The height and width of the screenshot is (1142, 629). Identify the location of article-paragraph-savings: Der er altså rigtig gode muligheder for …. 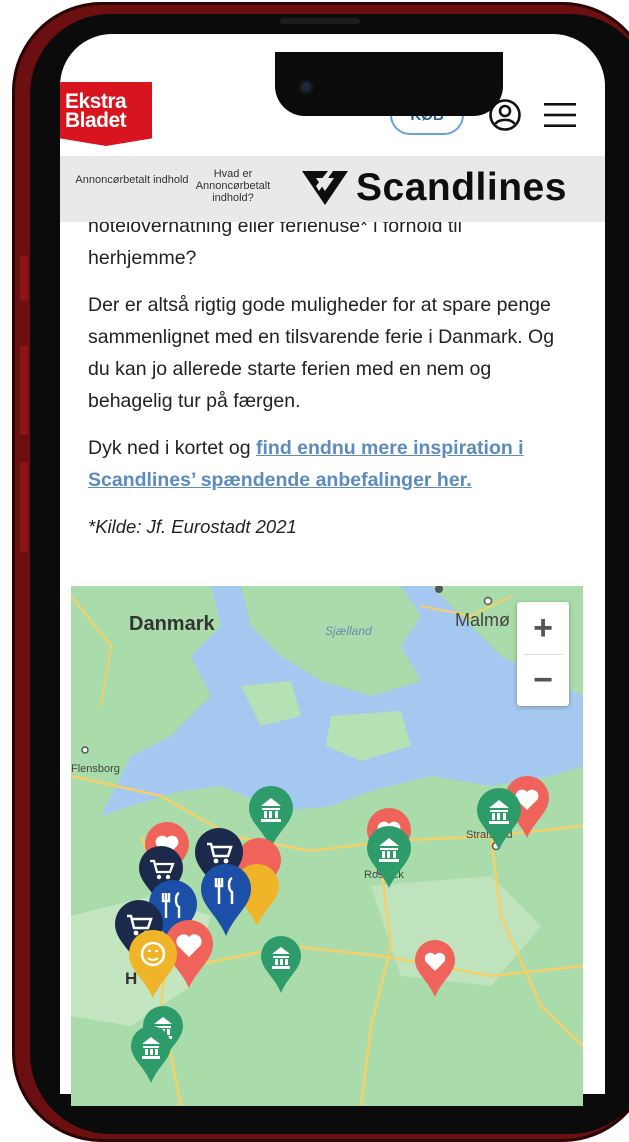
(321, 353).